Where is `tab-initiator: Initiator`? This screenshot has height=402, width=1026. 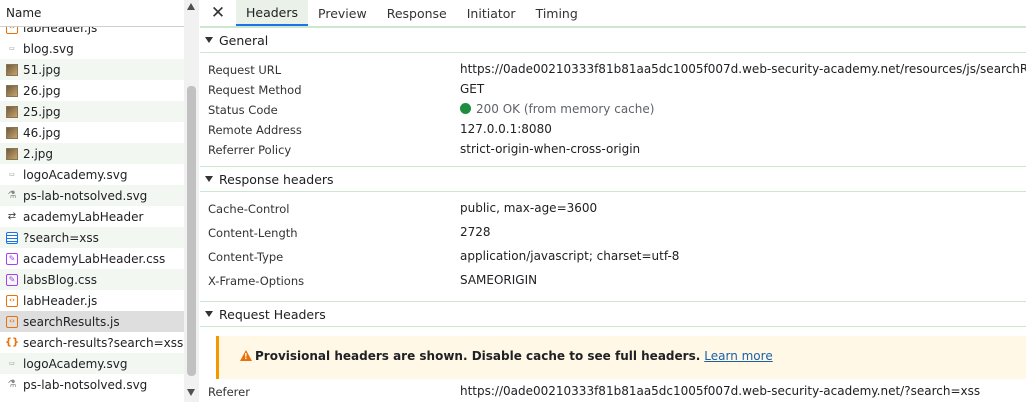 tab-initiator: Initiator is located at coordinates (491, 13).